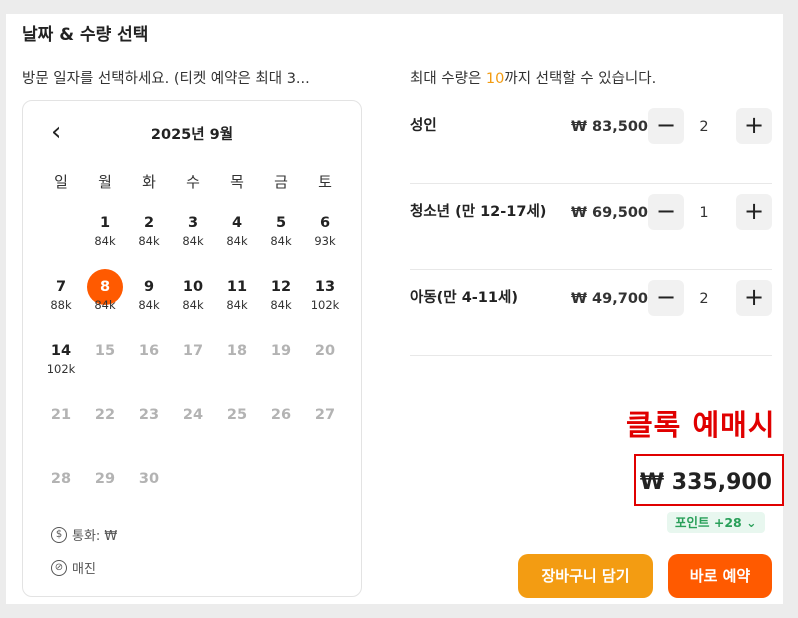 The image size is (798, 618). Describe the element at coordinates (325, 351) in the screenshot. I see `calendar-day-number: 20` at that location.